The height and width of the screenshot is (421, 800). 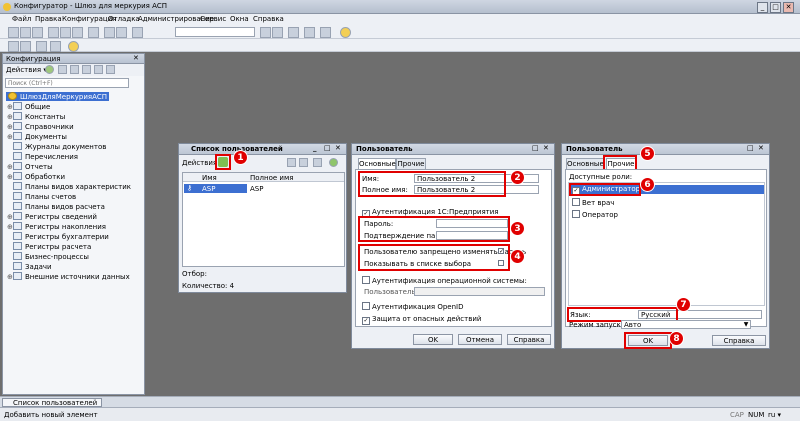 I want to click on menu-edit: Правка, so click(x=48, y=19).